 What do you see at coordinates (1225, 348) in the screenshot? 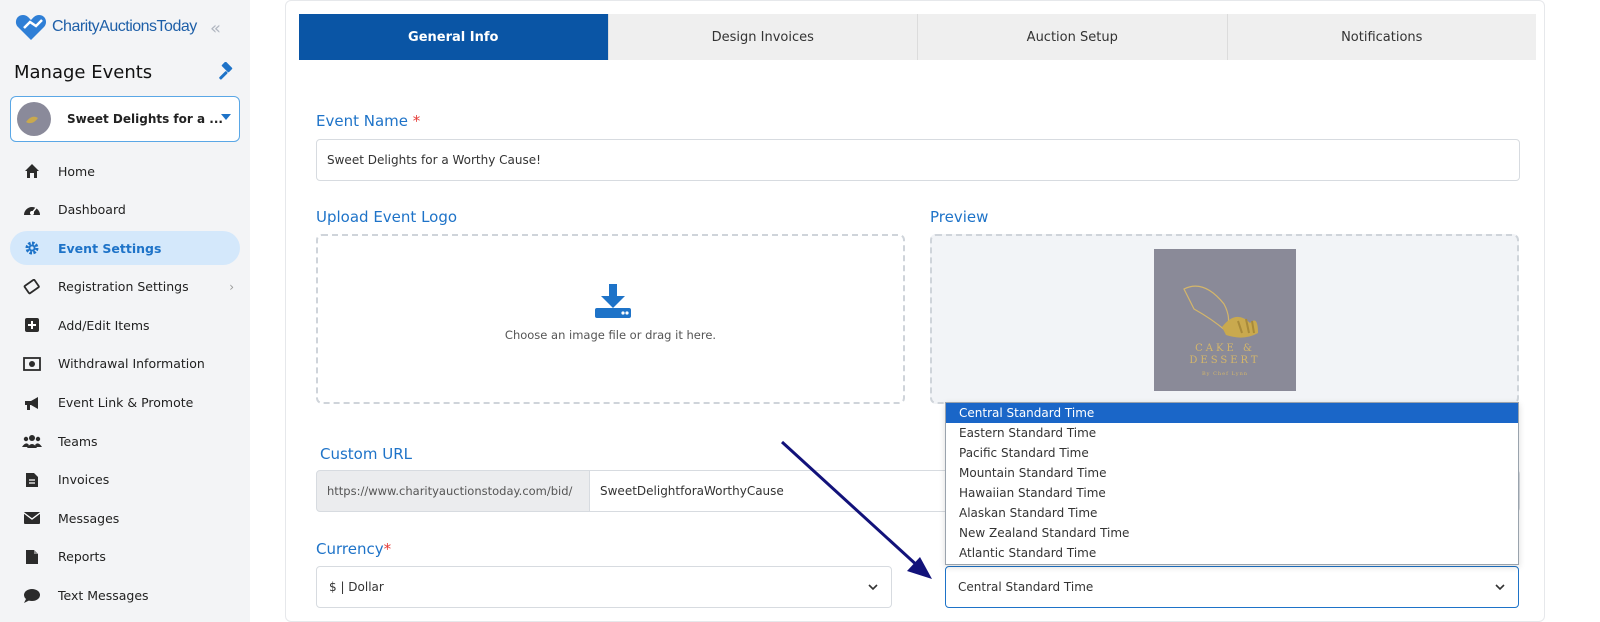
I see `preview-logo-line1: CAKE &` at bounding box center [1225, 348].